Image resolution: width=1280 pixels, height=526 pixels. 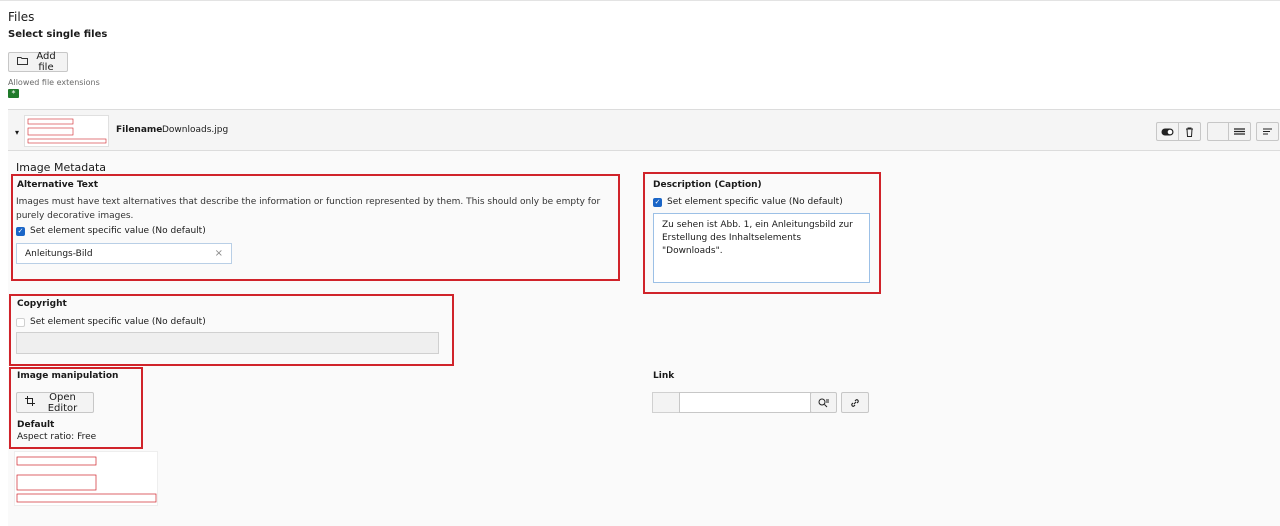 What do you see at coordinates (61, 167) in the screenshot?
I see `image-metadata-title: Image Metadata` at bounding box center [61, 167].